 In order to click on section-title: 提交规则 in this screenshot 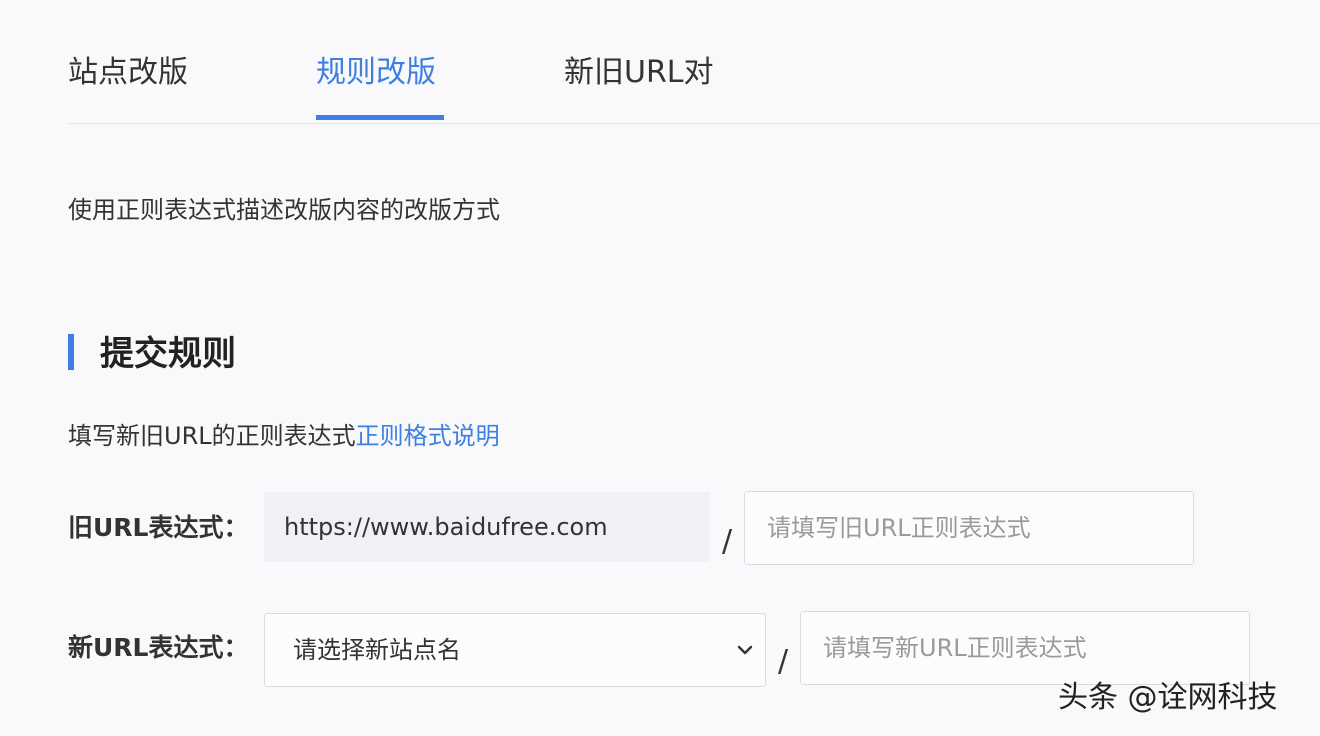, I will do `click(168, 354)`.